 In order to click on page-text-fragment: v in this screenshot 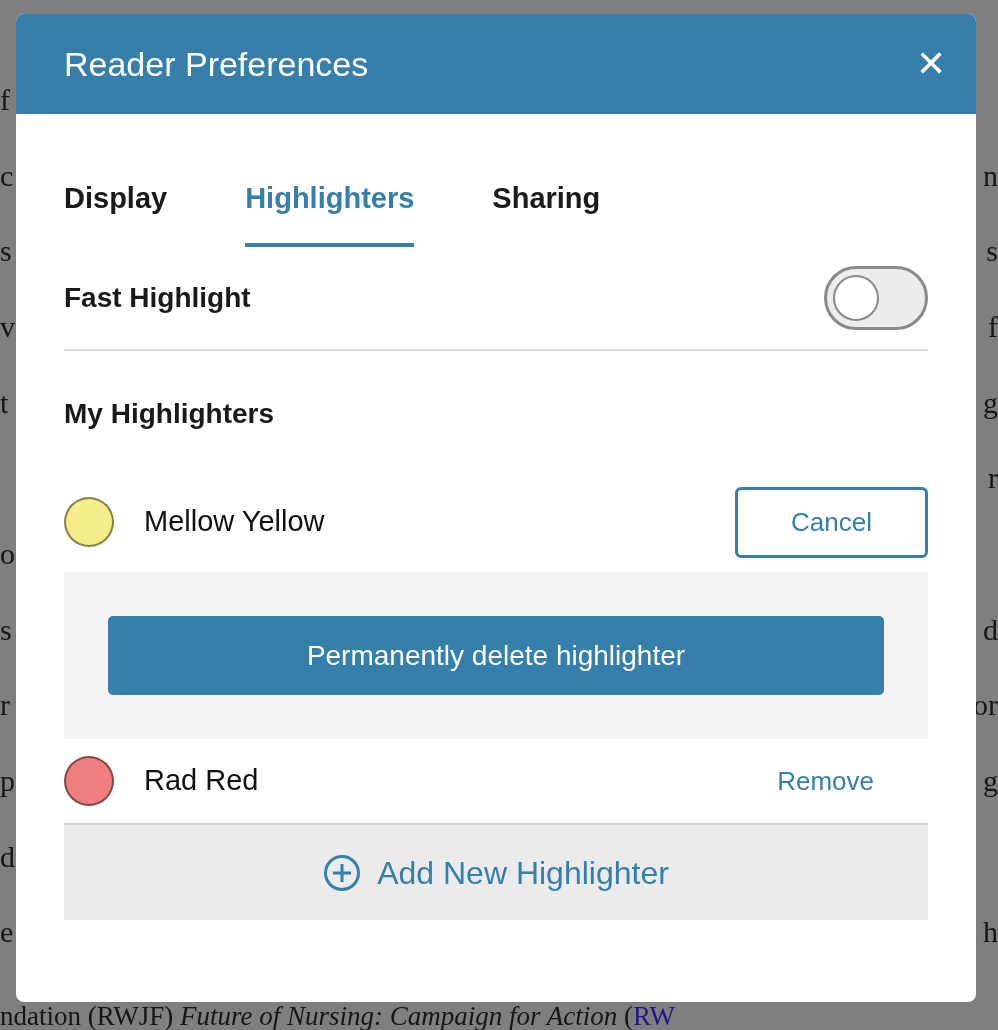, I will do `click(7, 326)`.